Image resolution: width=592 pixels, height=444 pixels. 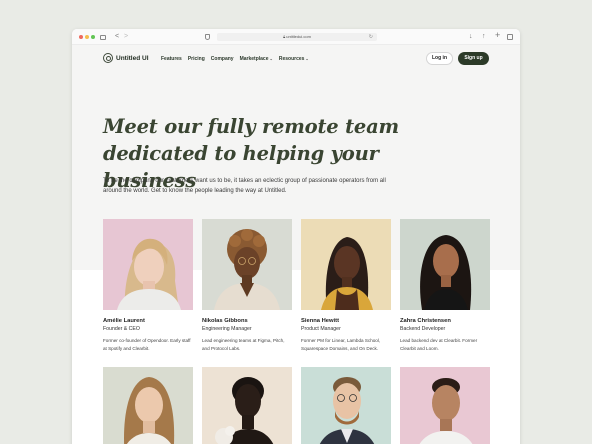 What do you see at coordinates (121, 329) in the screenshot?
I see `team-member-role: Founder & CEO` at bounding box center [121, 329].